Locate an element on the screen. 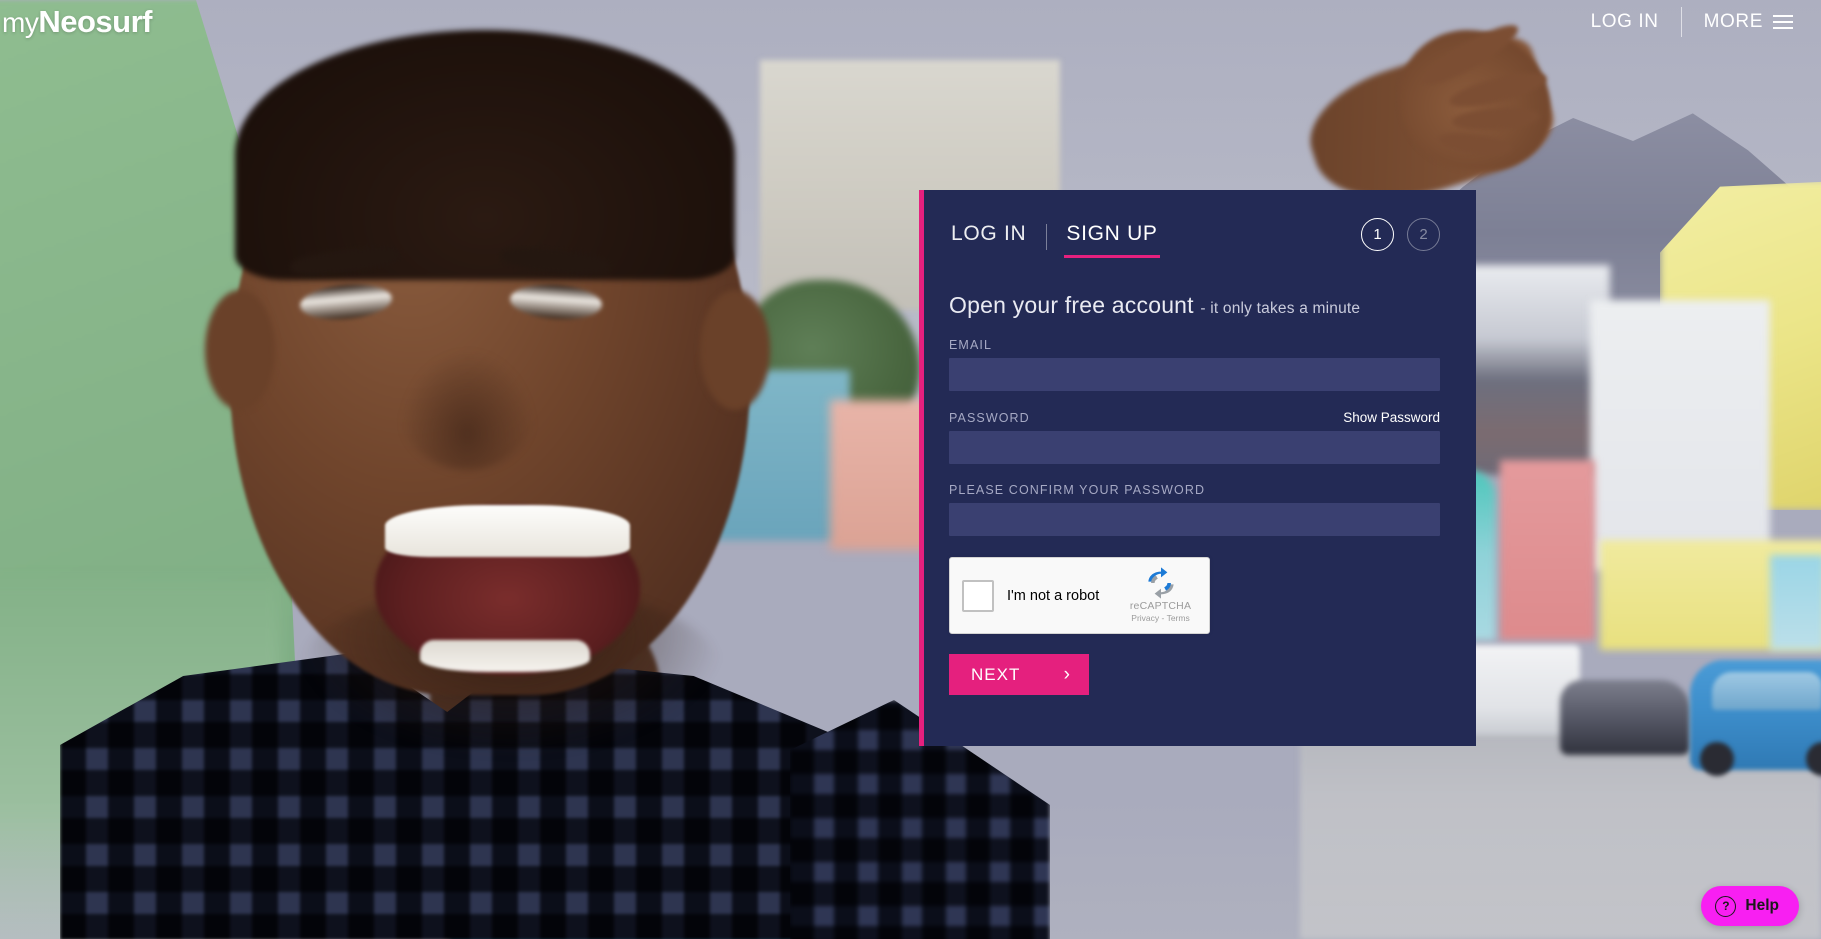 The image size is (1821, 939). step-2-indicator: 2 is located at coordinates (1423, 234).